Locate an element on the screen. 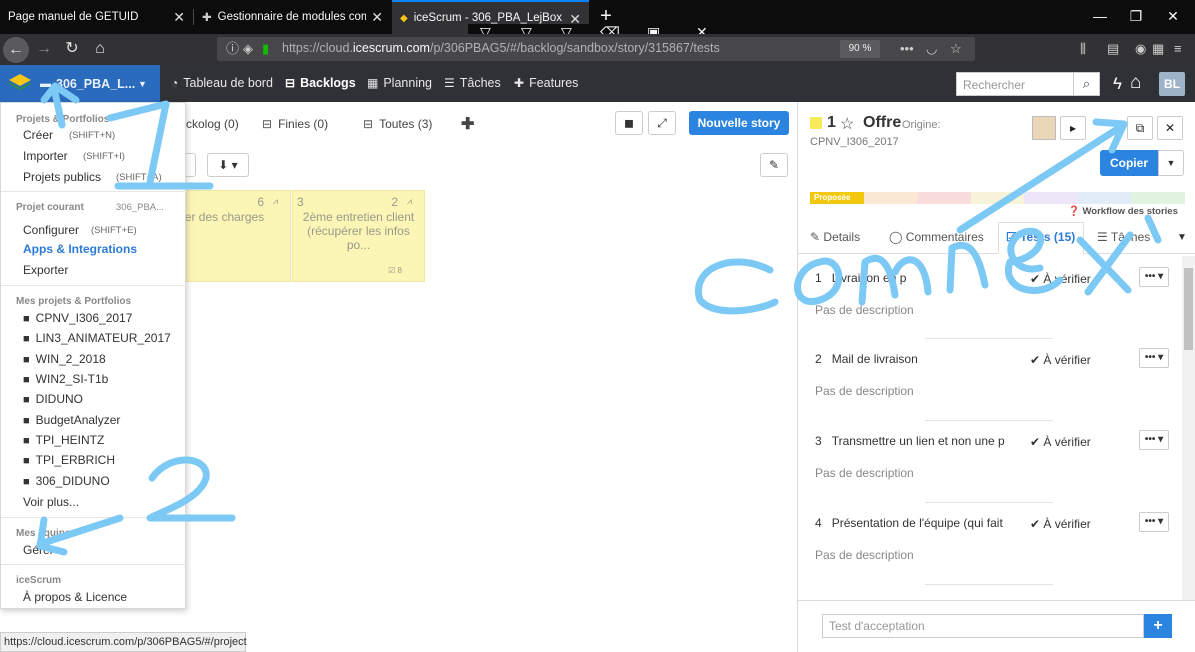 The height and width of the screenshot is (652, 1195). zoom-level: 90 % is located at coordinates (860, 49).